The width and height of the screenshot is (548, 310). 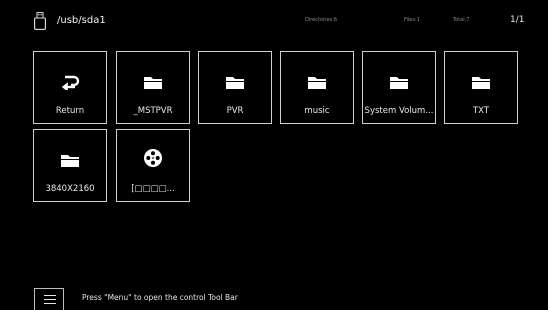 I want to click on tile-label: Return, so click(x=70, y=111).